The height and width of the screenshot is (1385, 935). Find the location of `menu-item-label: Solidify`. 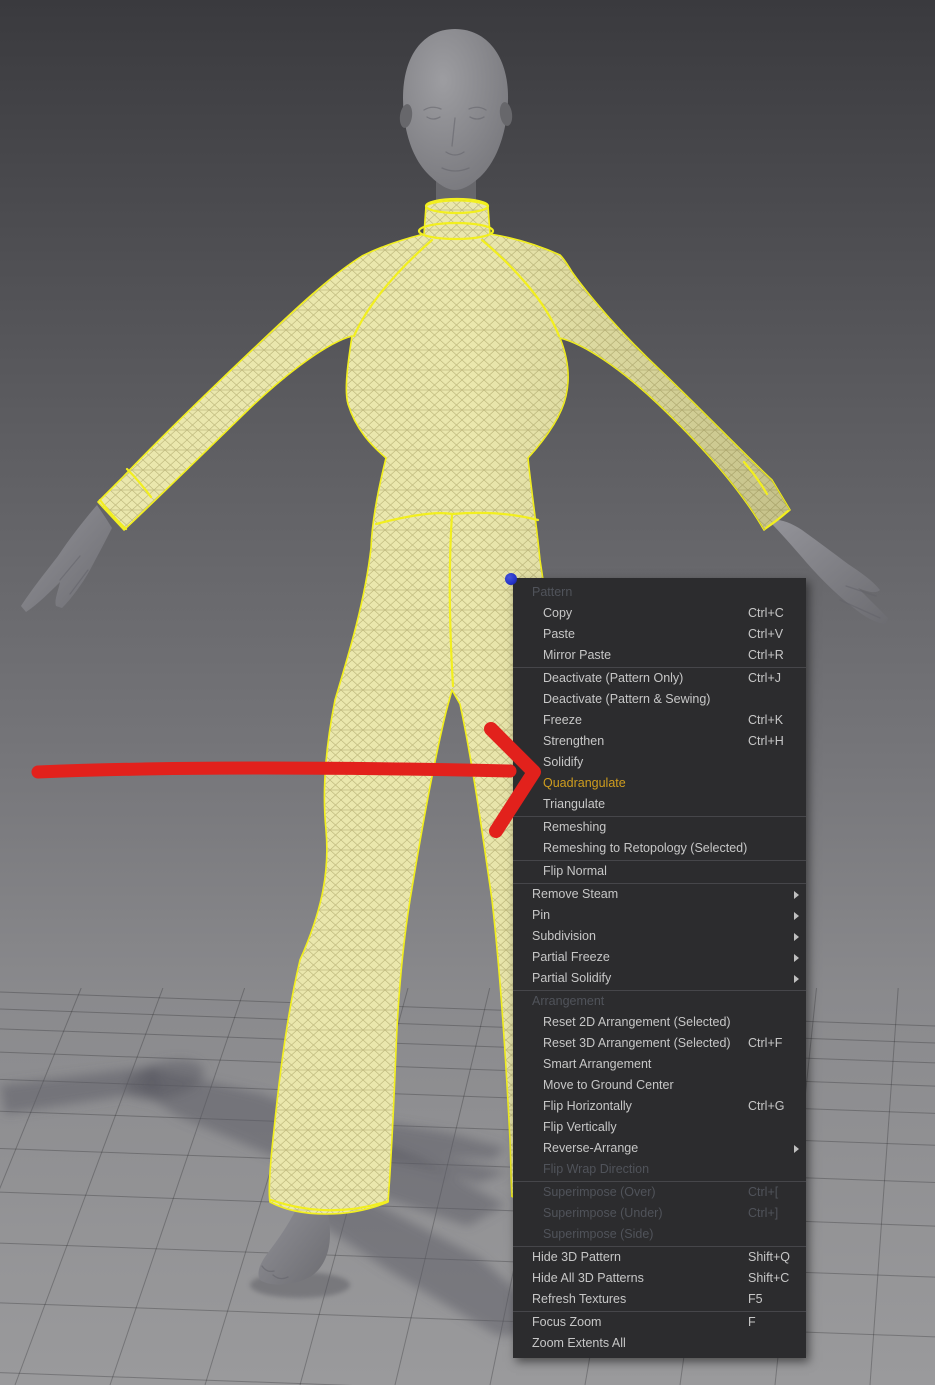

menu-item-label: Solidify is located at coordinates (563, 762).